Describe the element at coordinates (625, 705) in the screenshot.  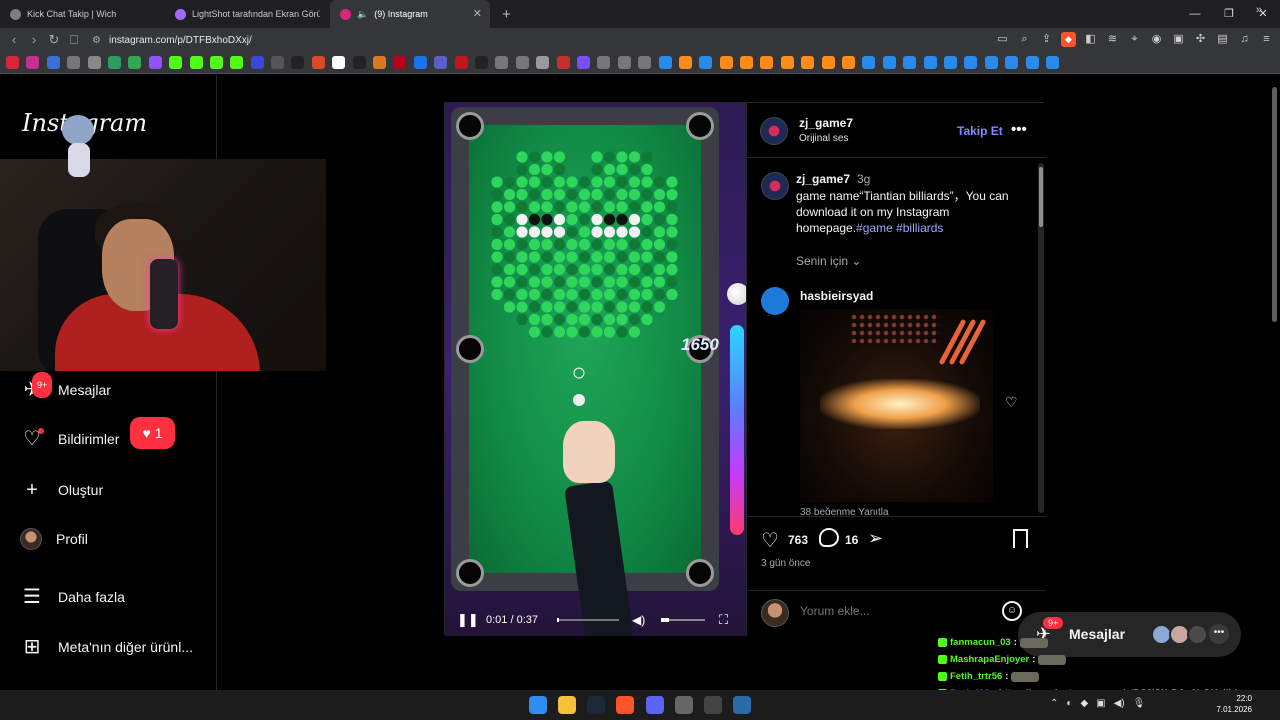
I see `brave-icon` at that location.